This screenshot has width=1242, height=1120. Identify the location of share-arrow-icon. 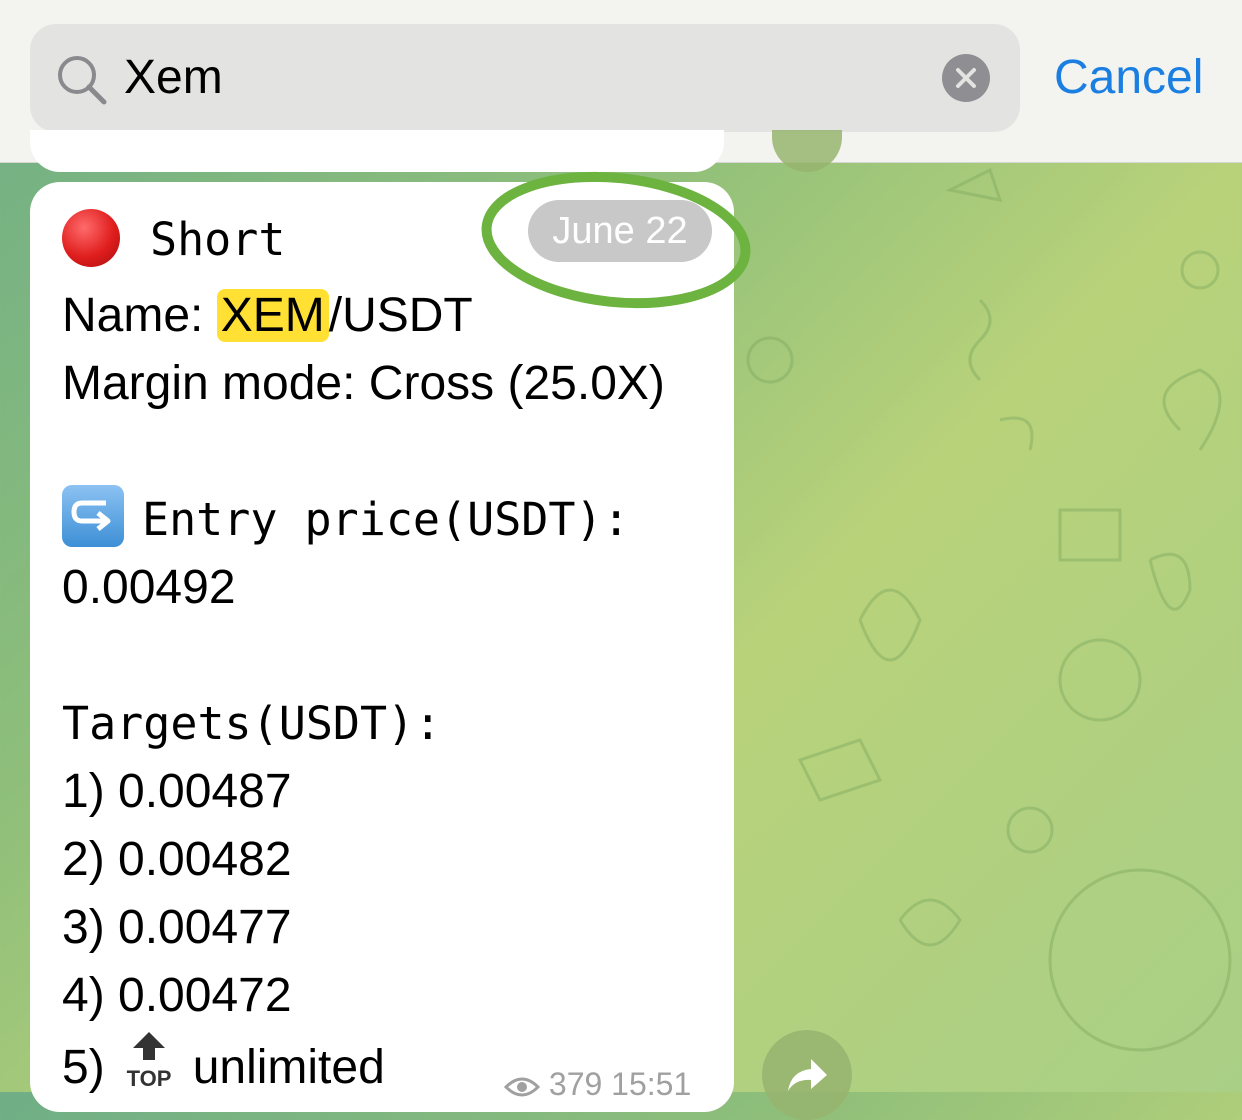
(807, 1075).